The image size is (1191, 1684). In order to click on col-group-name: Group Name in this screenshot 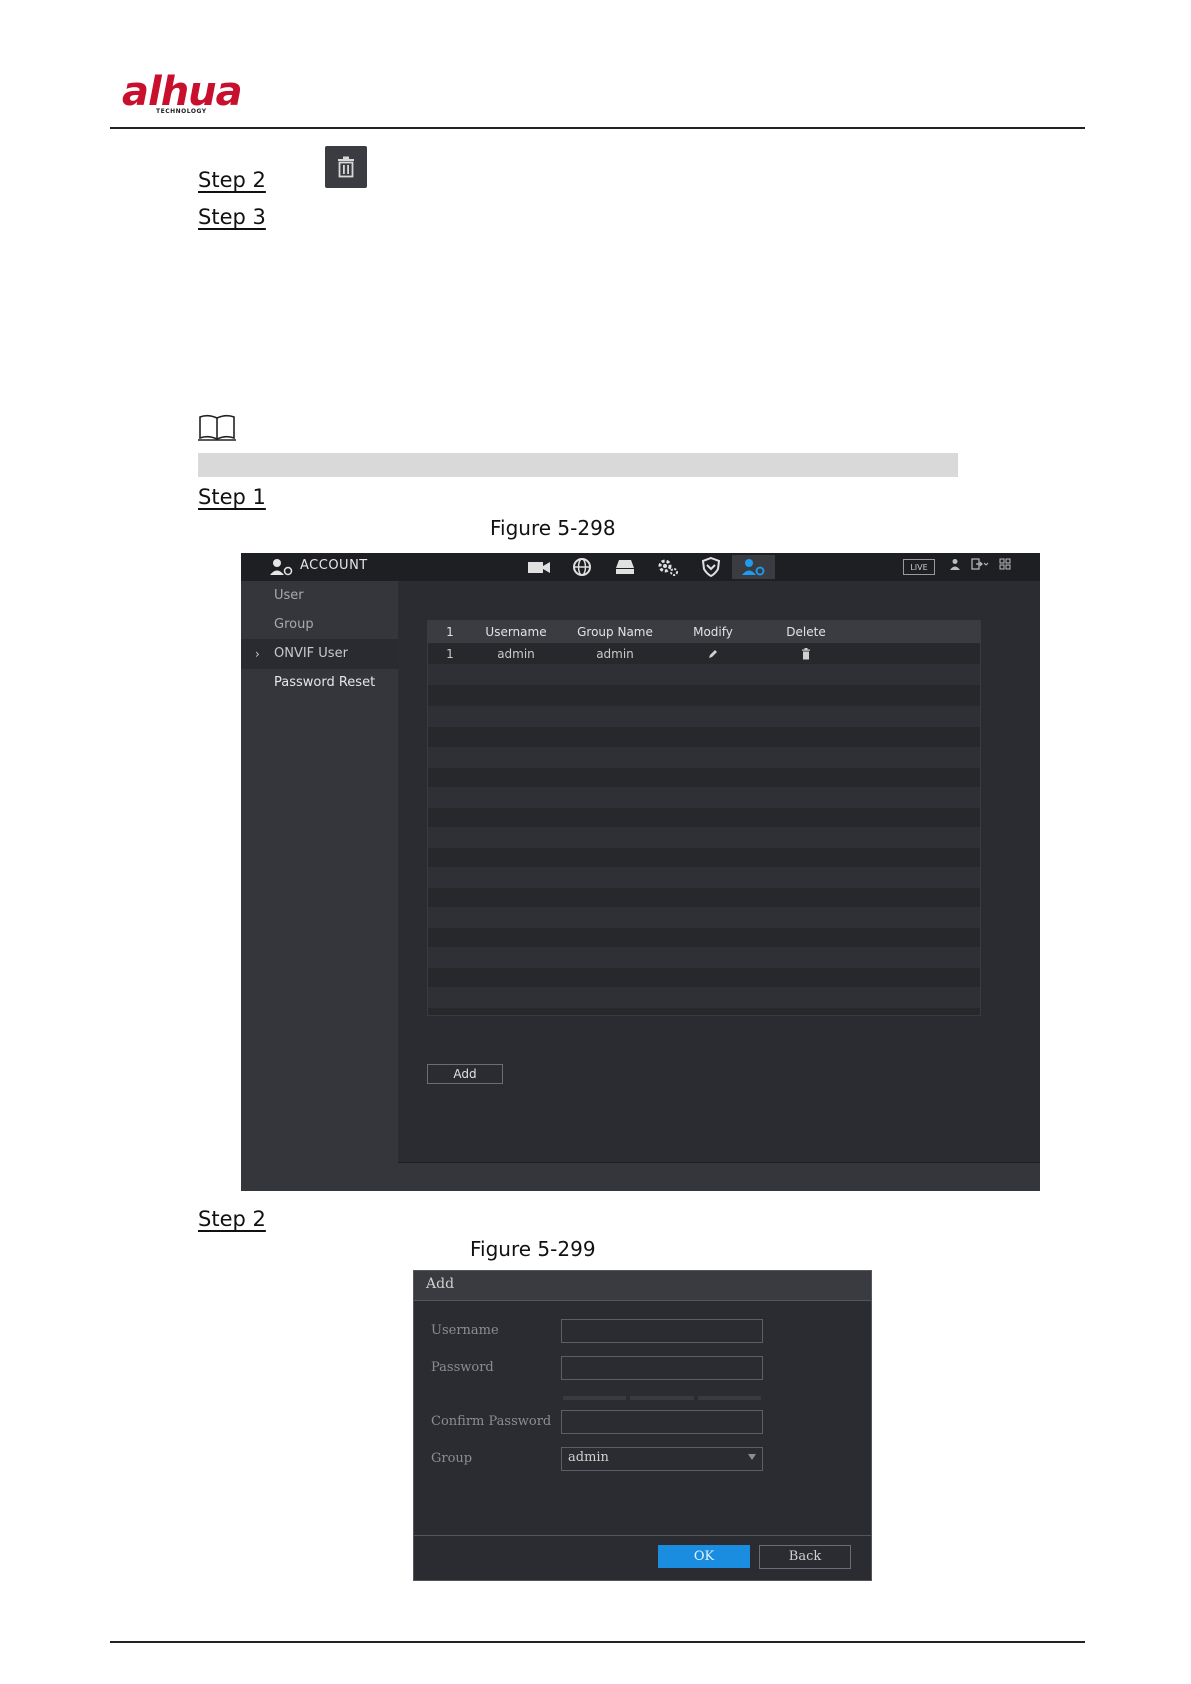, I will do `click(615, 632)`.